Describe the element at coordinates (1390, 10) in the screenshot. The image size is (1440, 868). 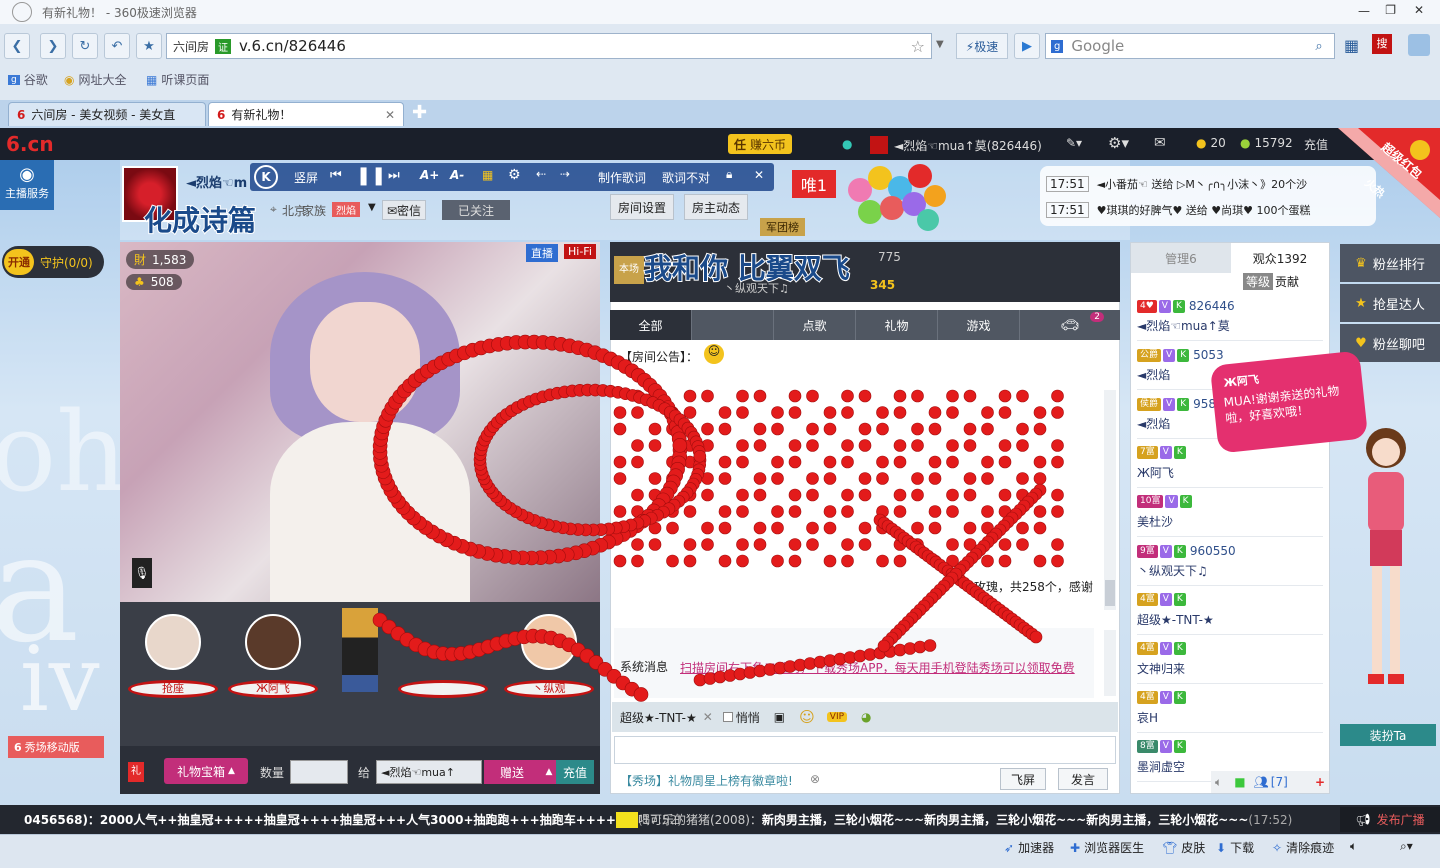
I see `maximize-icon: ❐` at that location.